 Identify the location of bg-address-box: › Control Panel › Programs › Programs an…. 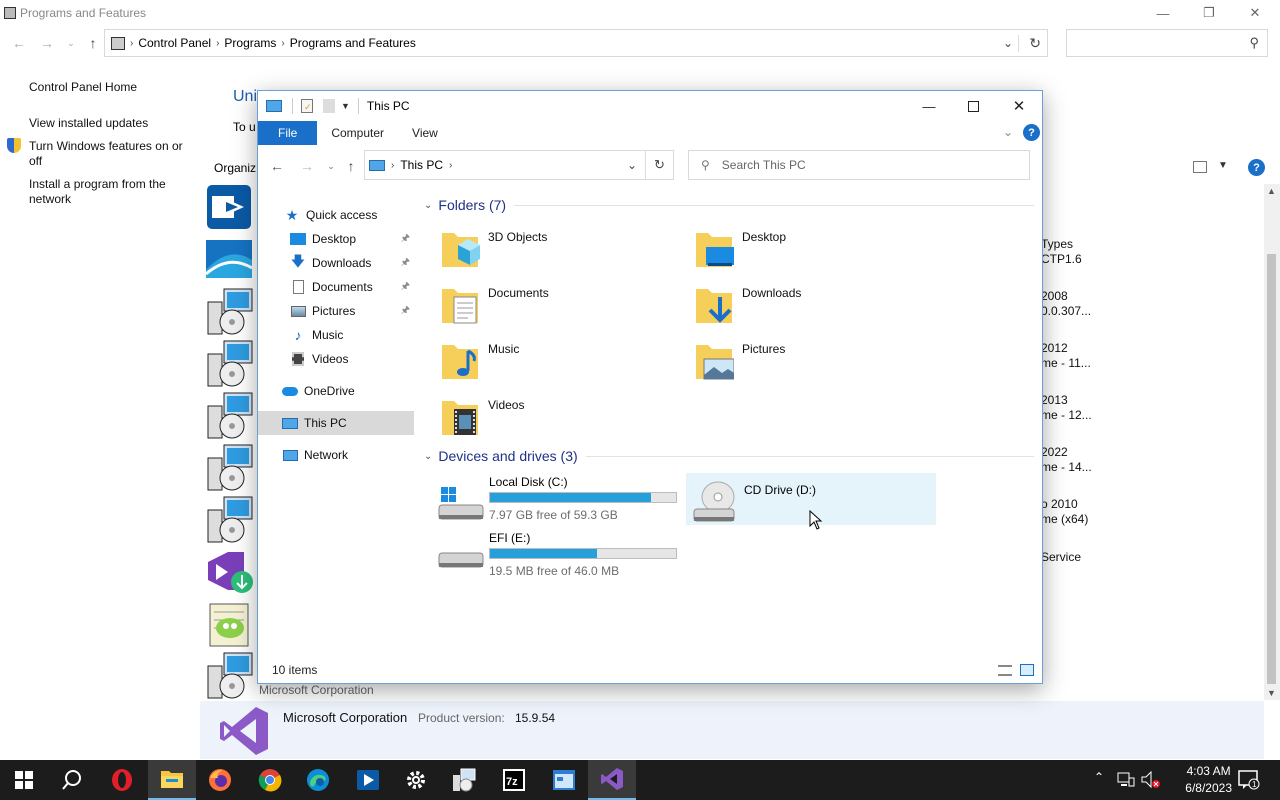
(576, 43).